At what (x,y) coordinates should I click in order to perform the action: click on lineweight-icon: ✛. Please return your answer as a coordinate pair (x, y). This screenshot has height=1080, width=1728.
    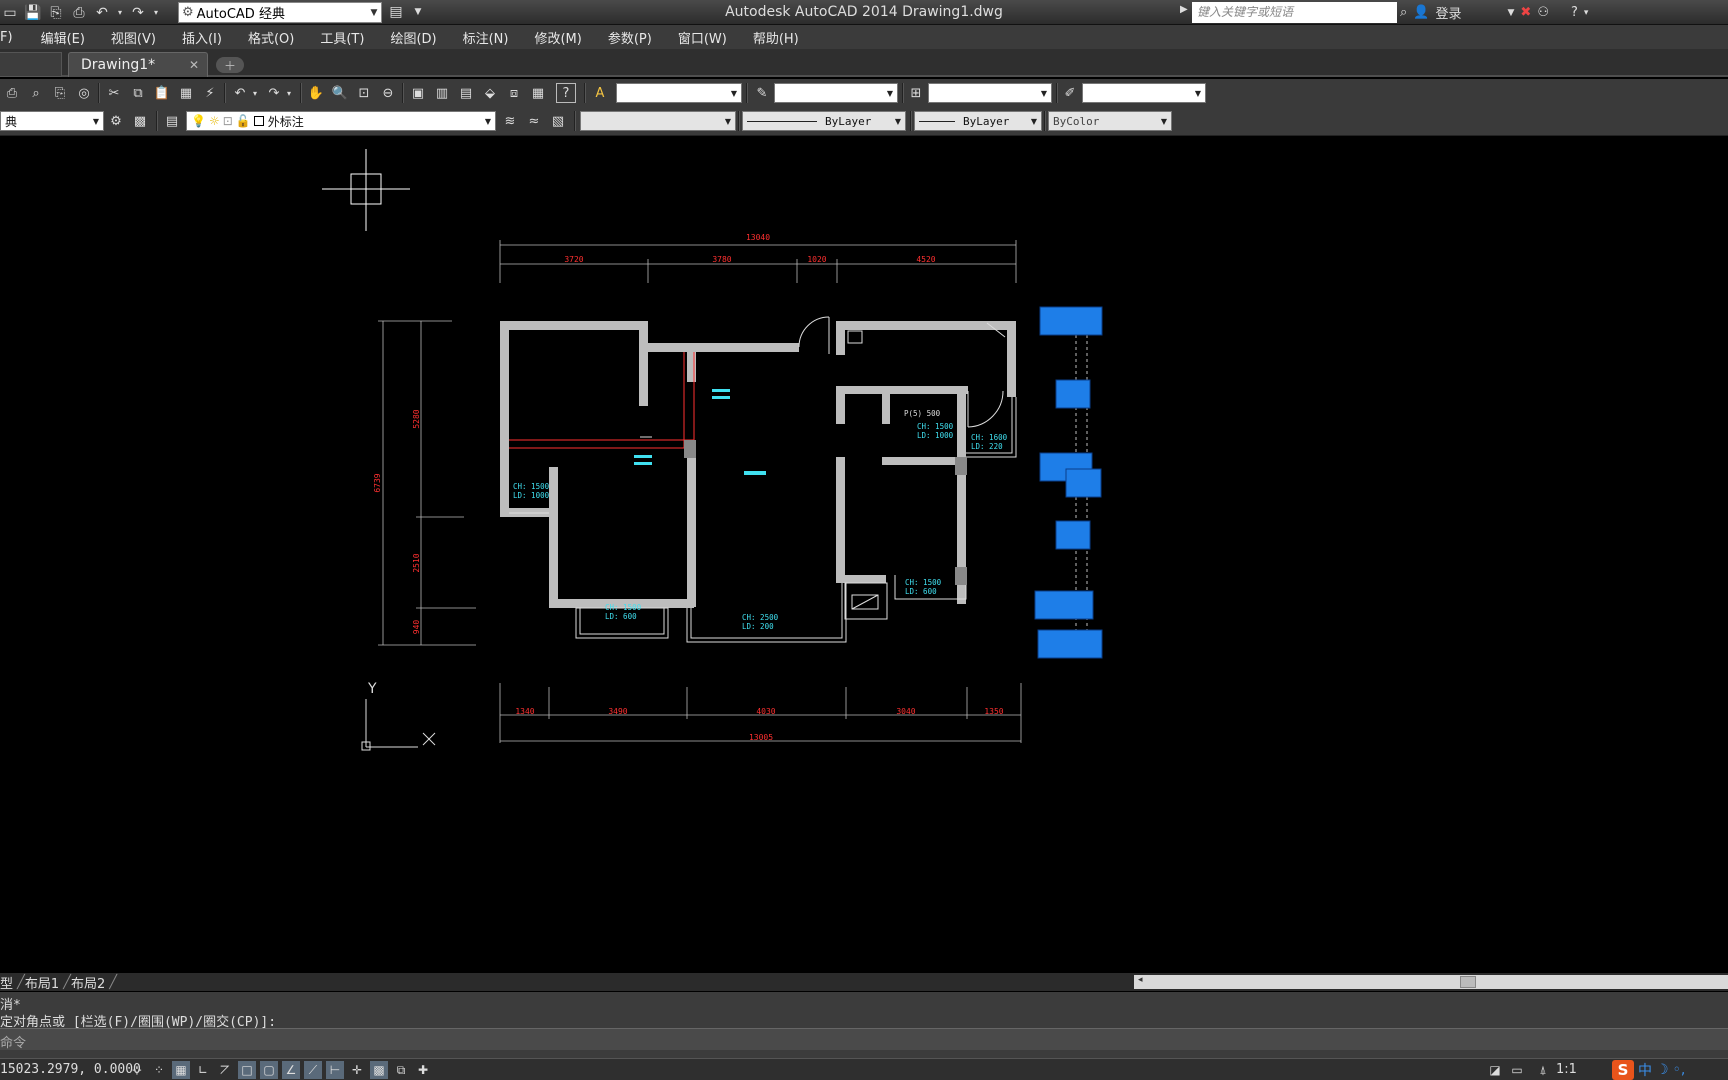
    Looking at the image, I should click on (357, 1070).